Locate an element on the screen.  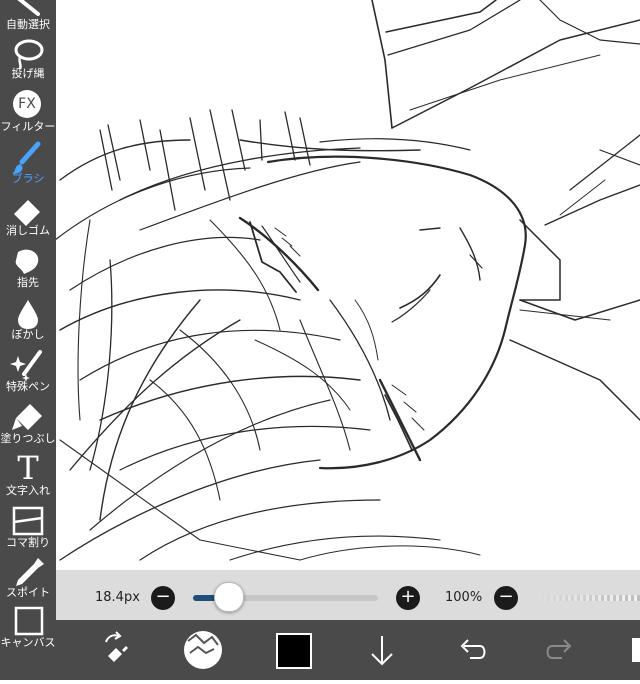
layers-button is located at coordinates (633, 650).